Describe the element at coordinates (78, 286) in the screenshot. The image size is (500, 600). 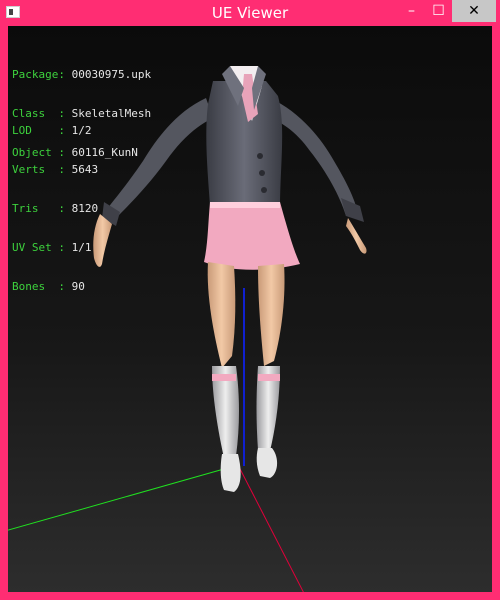
I see `info-value: 90` at that location.